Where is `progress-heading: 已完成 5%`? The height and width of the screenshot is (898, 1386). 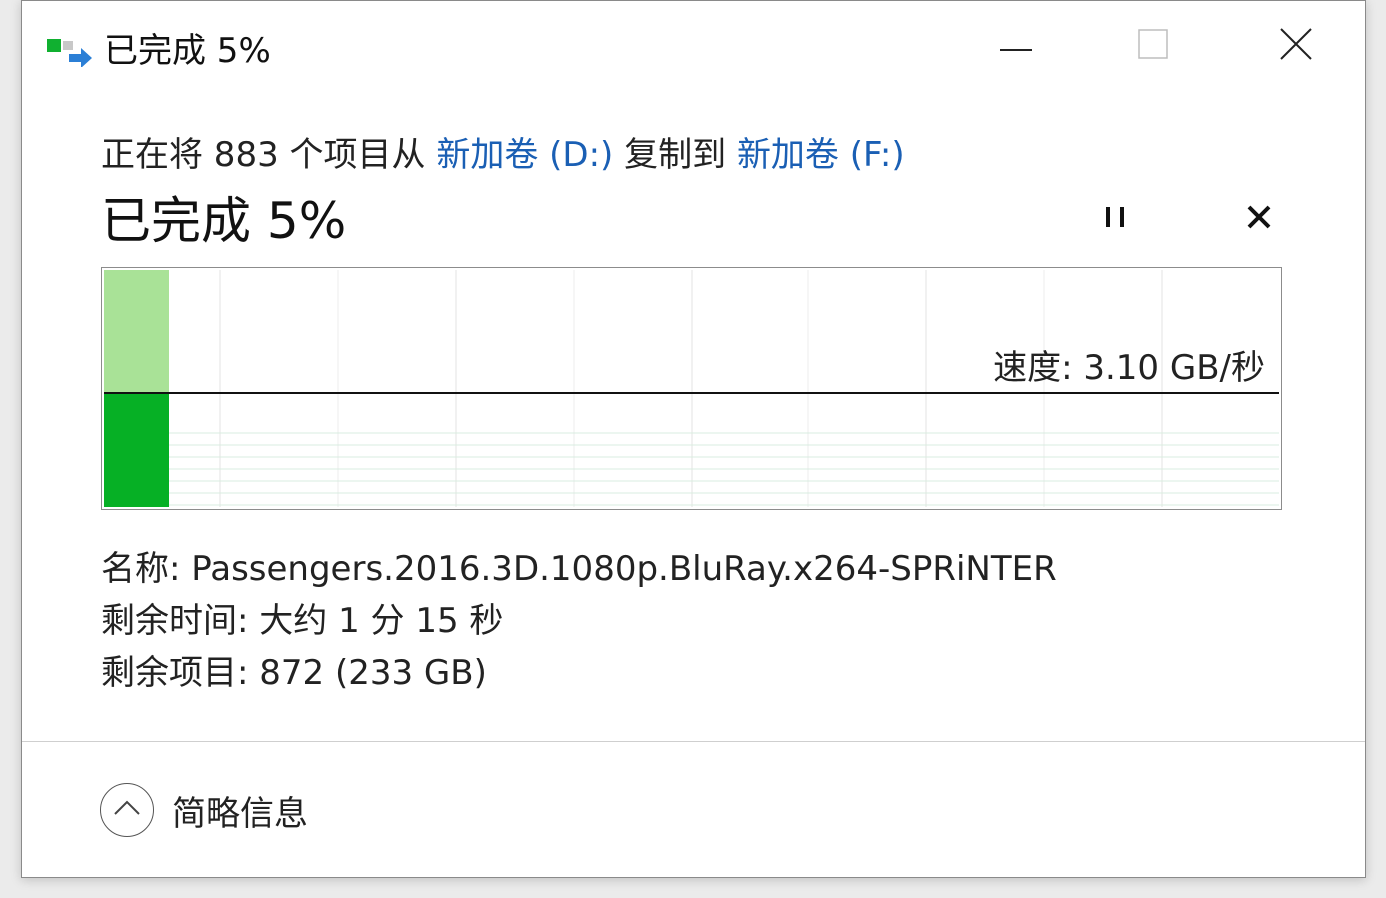 progress-heading: 已完成 5% is located at coordinates (224, 221).